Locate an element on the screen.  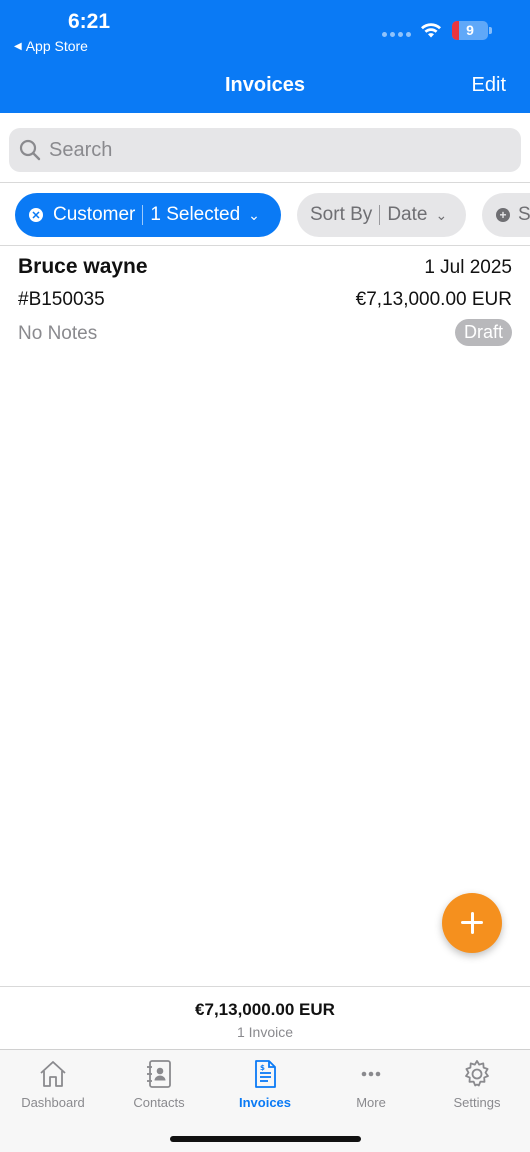
back-app-label: App Store is located at coordinates (56, 46).